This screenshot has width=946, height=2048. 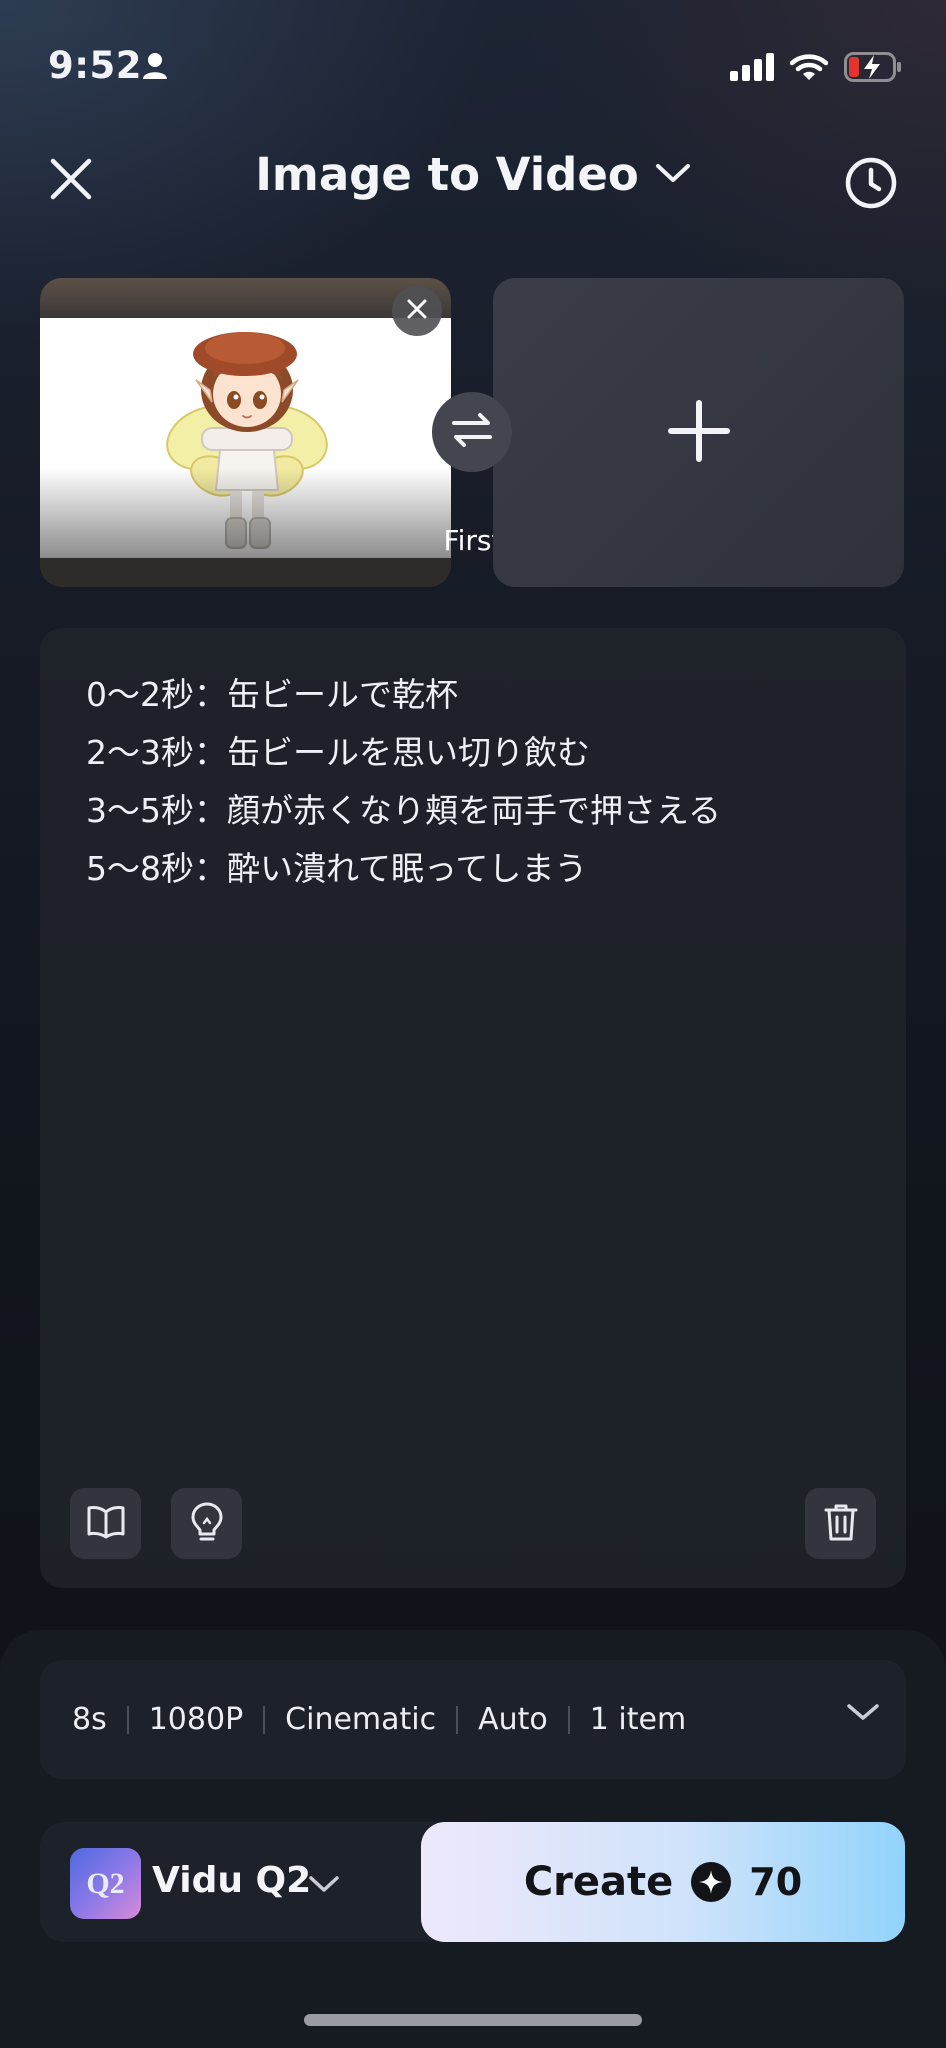 What do you see at coordinates (776, 1882) in the screenshot?
I see `credit-cost: 70` at bounding box center [776, 1882].